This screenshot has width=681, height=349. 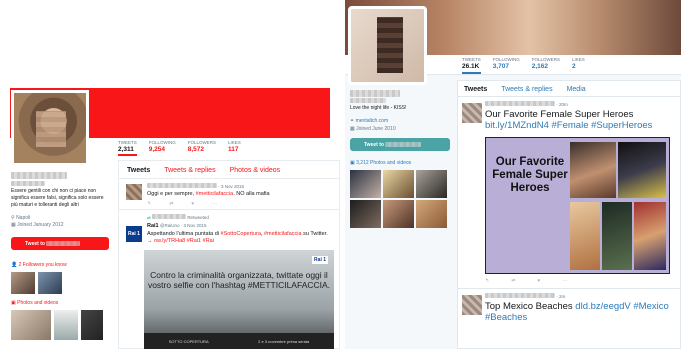 I want to click on profile-bio: Love the night life - KISS!, so click(x=378, y=108).